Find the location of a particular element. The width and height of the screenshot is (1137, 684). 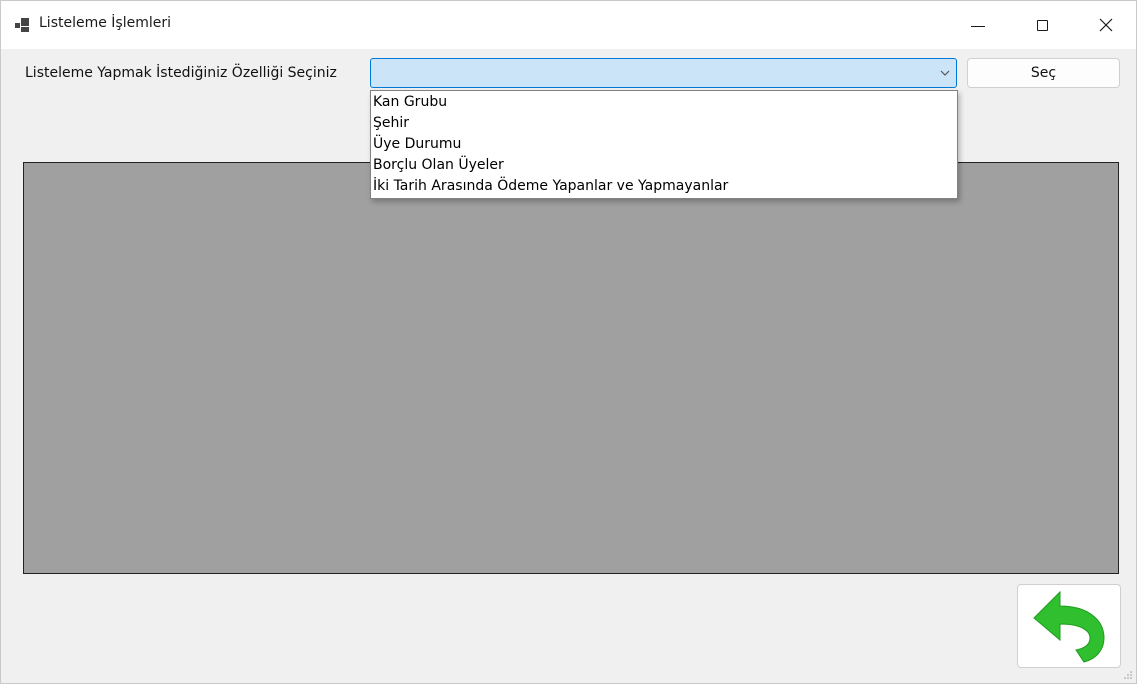

property-combobox is located at coordinates (663, 73).